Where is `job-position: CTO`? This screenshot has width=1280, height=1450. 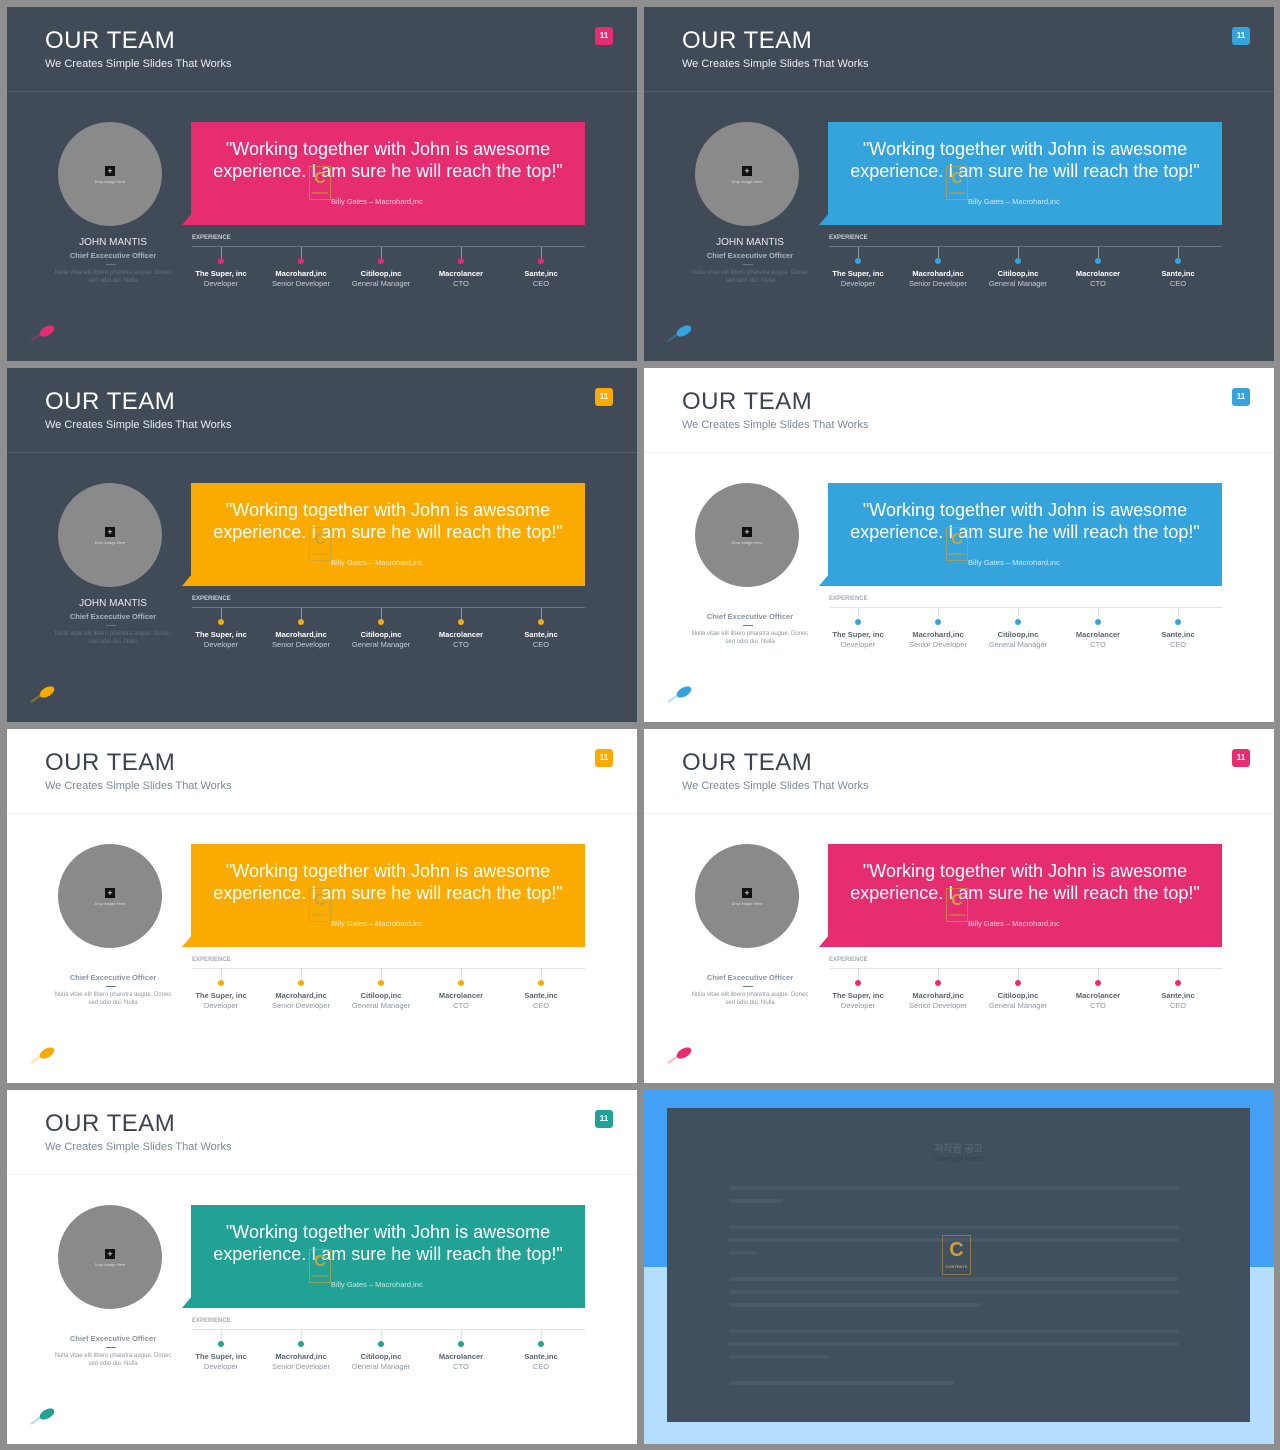 job-position: CTO is located at coordinates (461, 283).